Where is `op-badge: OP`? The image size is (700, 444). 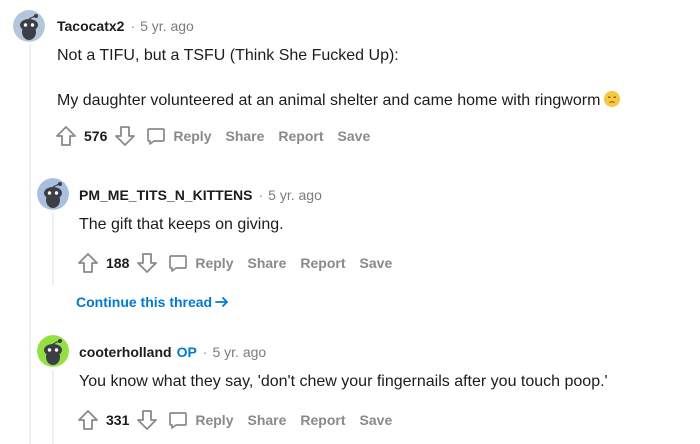 op-badge: OP is located at coordinates (186, 352).